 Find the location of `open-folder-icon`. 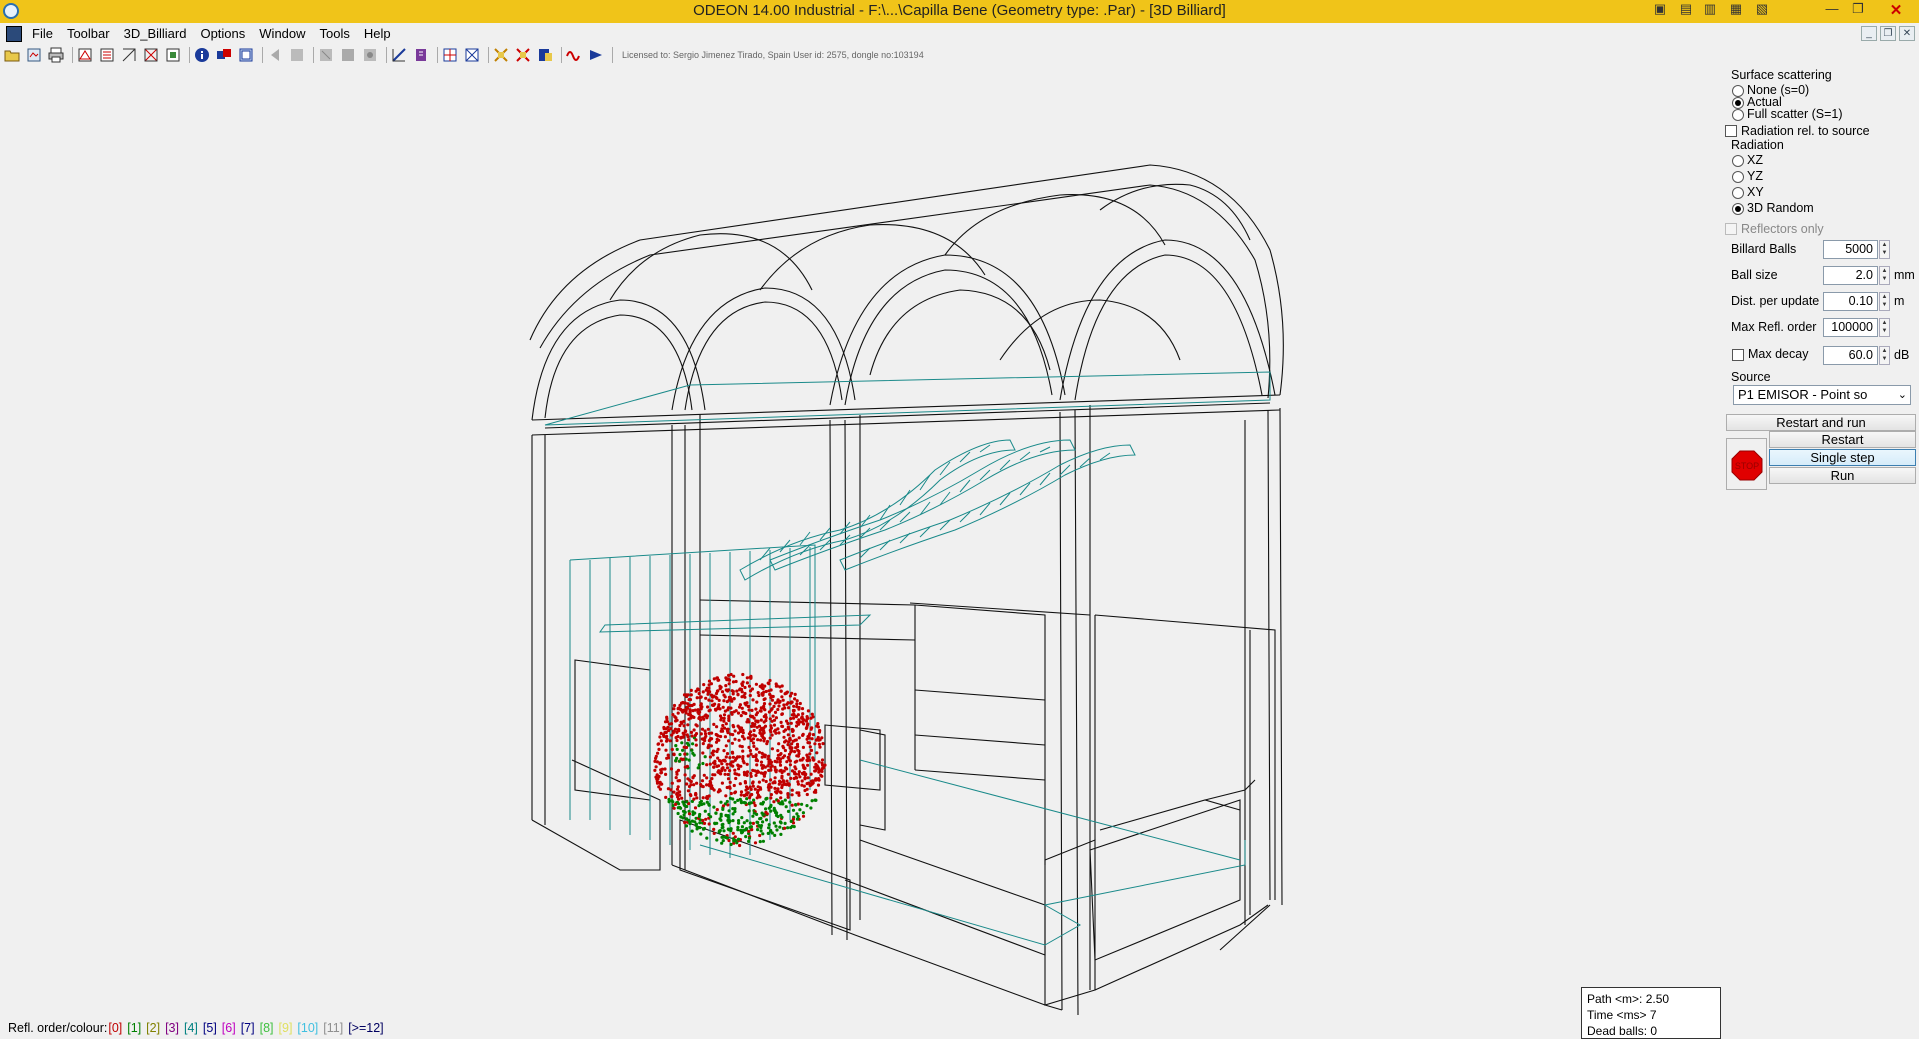

open-folder-icon is located at coordinates (12, 55).